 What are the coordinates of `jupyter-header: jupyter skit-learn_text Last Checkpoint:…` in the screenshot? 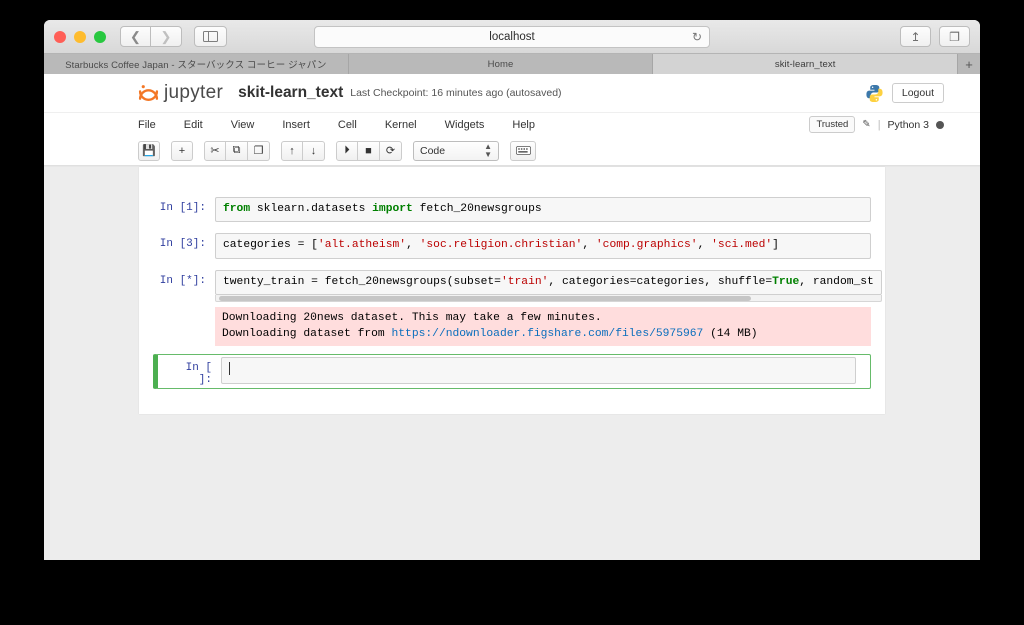 It's located at (512, 120).